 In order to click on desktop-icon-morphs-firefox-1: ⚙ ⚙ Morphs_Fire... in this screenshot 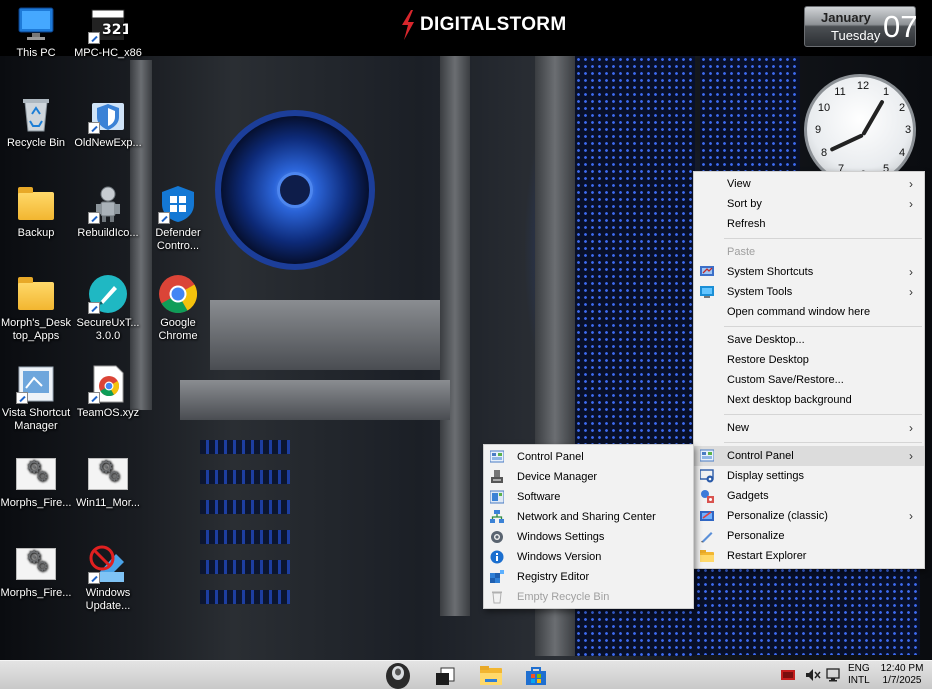, I will do `click(36, 482)`.